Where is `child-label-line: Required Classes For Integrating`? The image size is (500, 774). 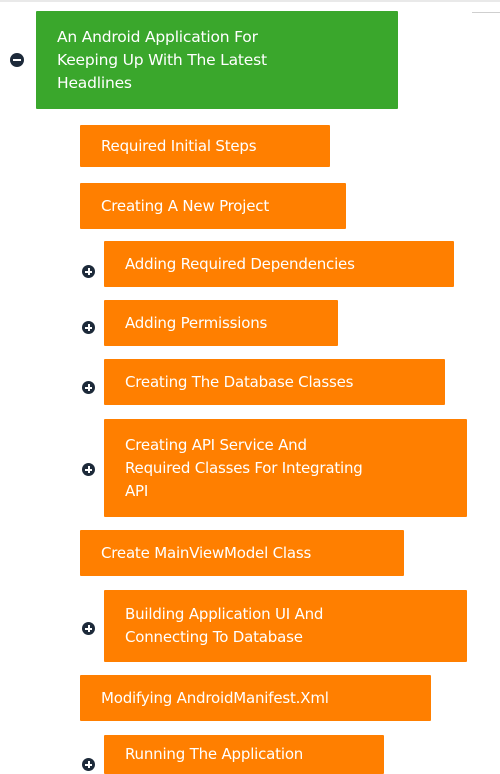
child-label-line: Required Classes For Integrating is located at coordinates (244, 467).